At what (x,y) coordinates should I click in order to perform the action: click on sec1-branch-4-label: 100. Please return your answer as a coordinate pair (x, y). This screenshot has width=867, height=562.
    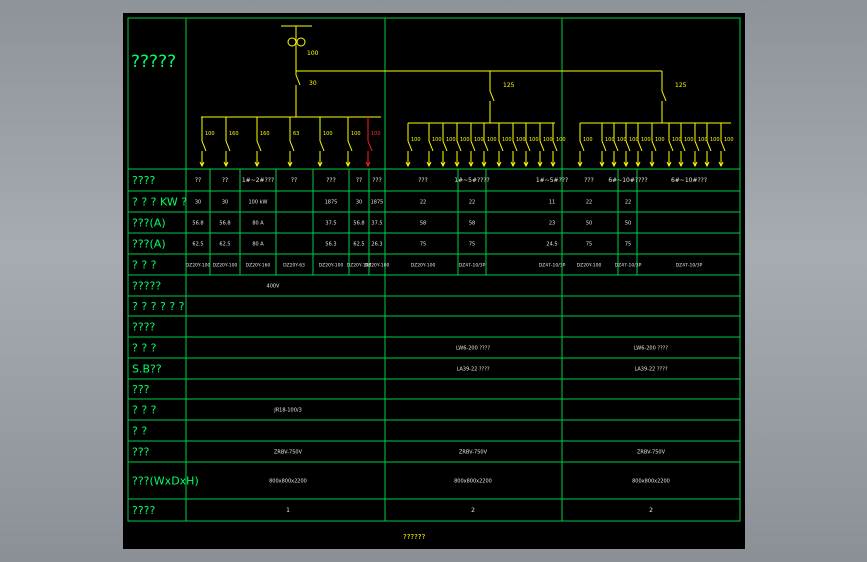
    Looking at the image, I should click on (465, 140).